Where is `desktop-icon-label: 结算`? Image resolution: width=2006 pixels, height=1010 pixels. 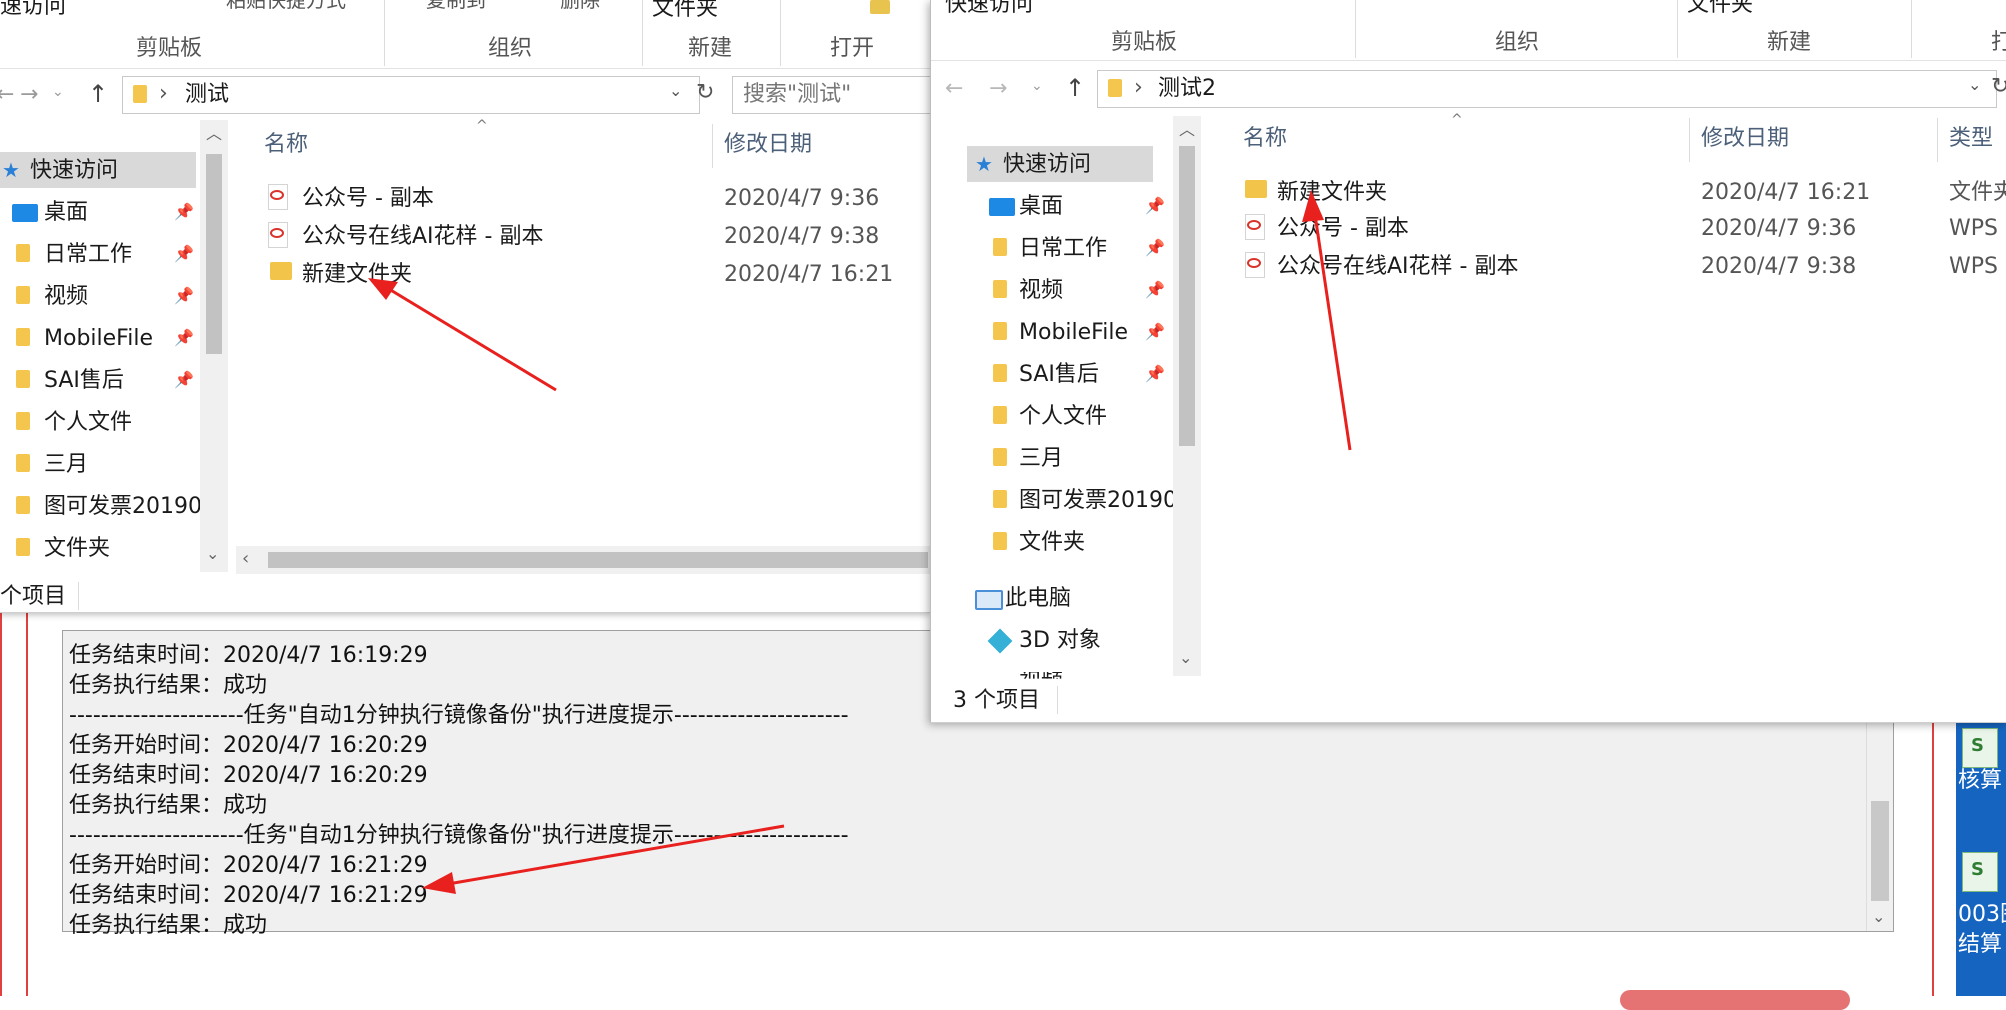
desktop-icon-label: 结算 is located at coordinates (1980, 944).